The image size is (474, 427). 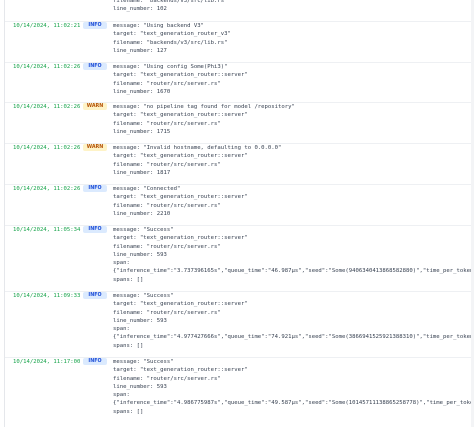 What do you see at coordinates (47, 296) in the screenshot?
I see `log-timestamp: 10/14/2024, 11:09:33` at bounding box center [47, 296].